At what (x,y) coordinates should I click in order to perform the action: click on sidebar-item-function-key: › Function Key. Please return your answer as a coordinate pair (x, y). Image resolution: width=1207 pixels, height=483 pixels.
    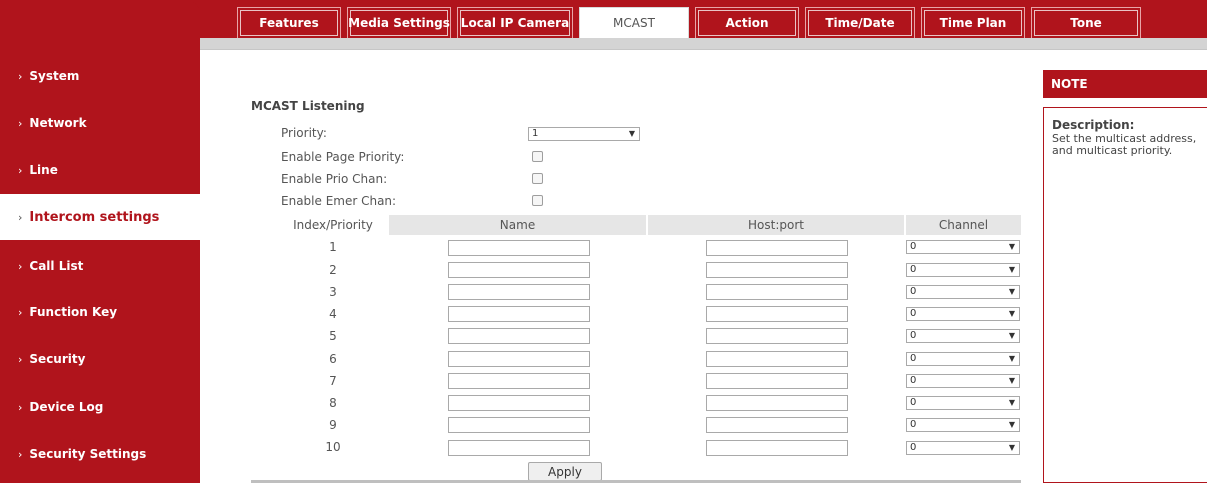
    Looking at the image, I should click on (100, 312).